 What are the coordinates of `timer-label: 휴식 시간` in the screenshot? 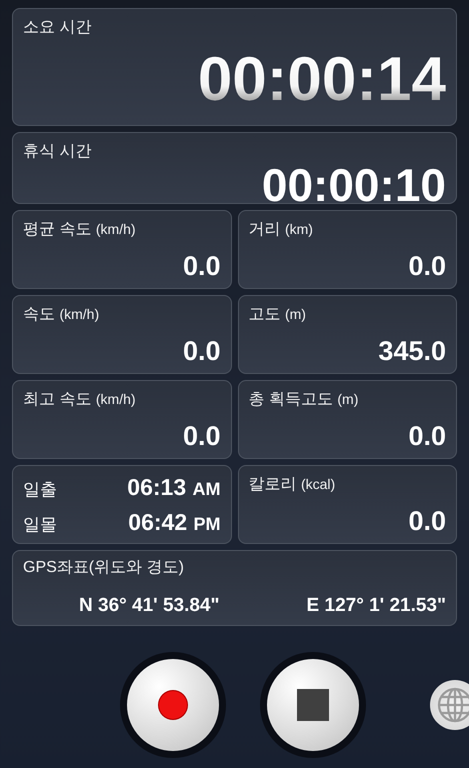 It's located at (57, 152).